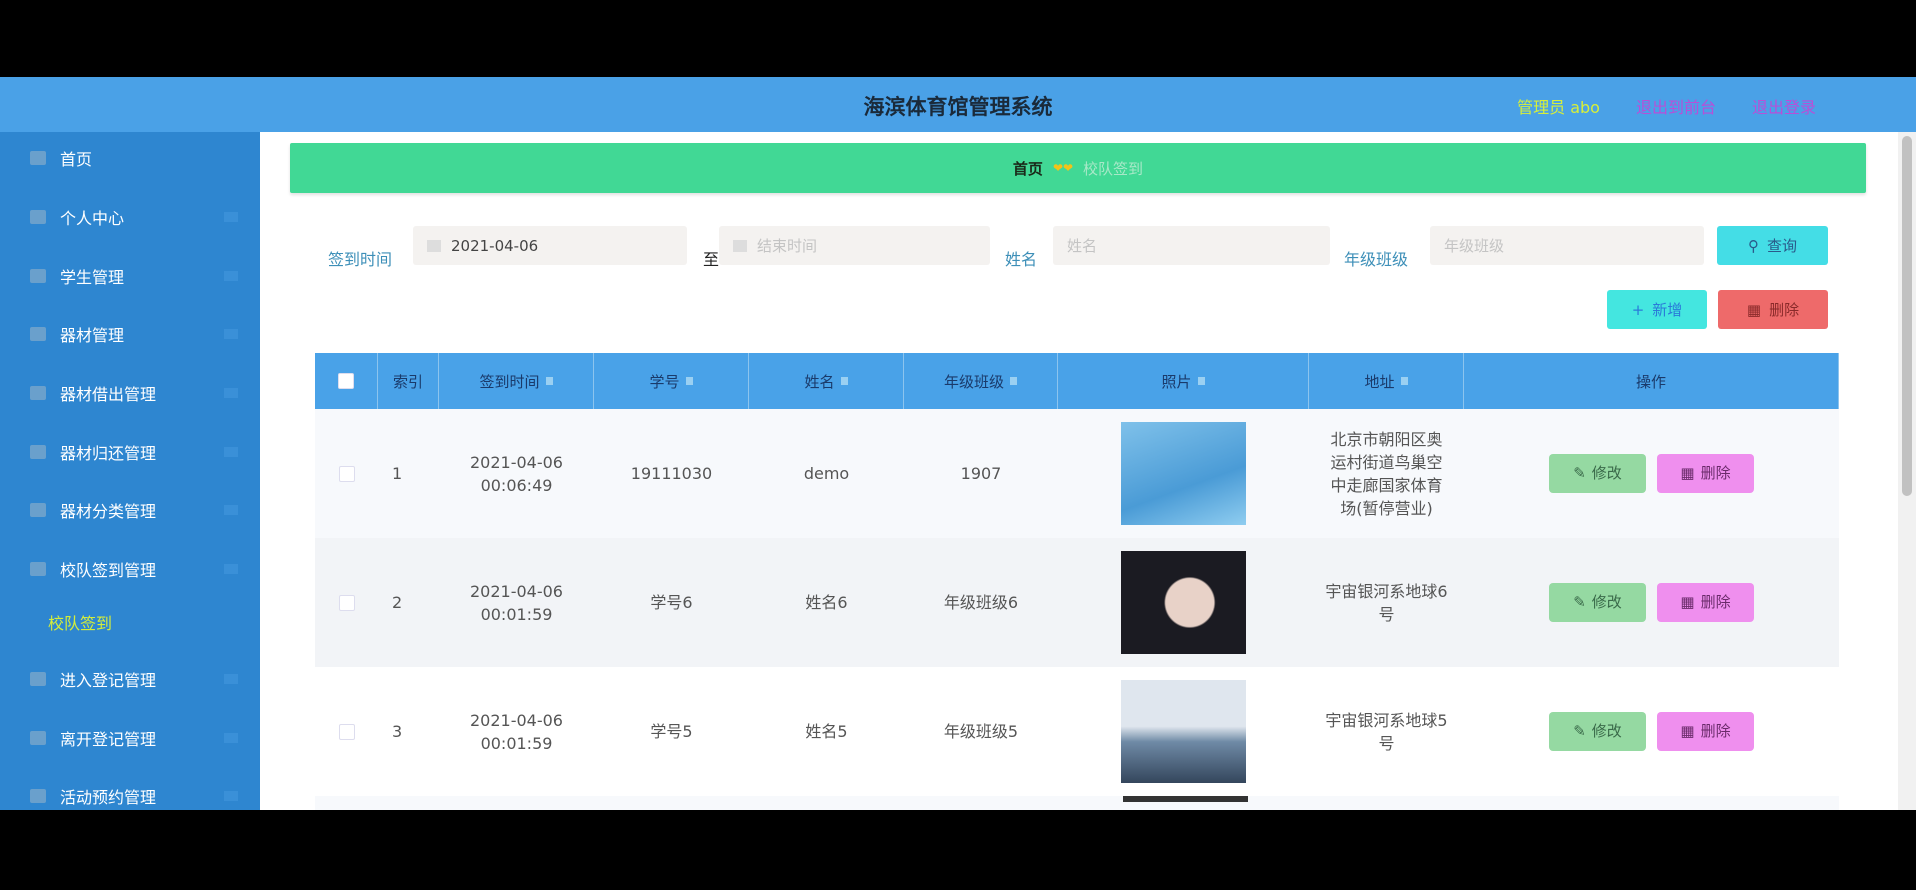  What do you see at coordinates (108, 570) in the screenshot?
I see `sidebar-item-label: 校队签到管理` at bounding box center [108, 570].